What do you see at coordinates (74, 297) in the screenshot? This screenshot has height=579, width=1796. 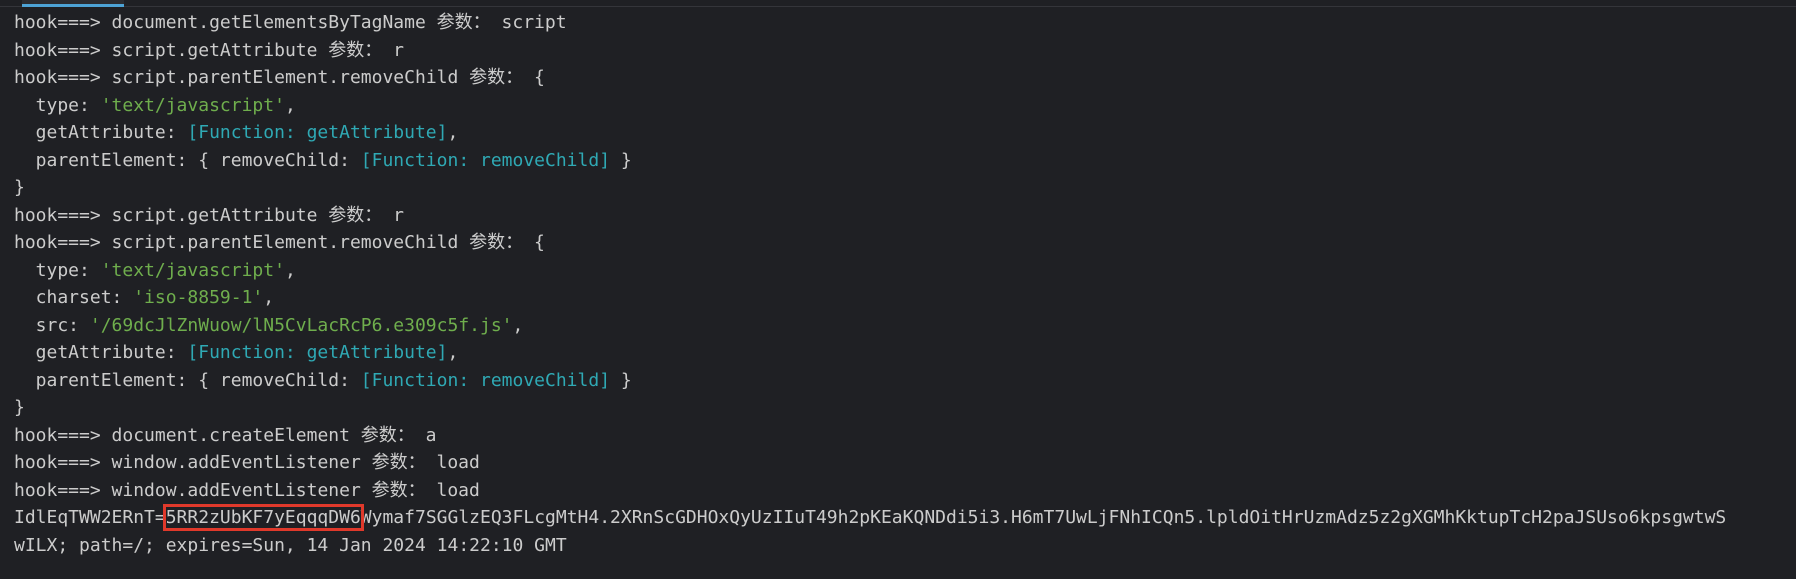 I see `property-key: charset:` at bounding box center [74, 297].